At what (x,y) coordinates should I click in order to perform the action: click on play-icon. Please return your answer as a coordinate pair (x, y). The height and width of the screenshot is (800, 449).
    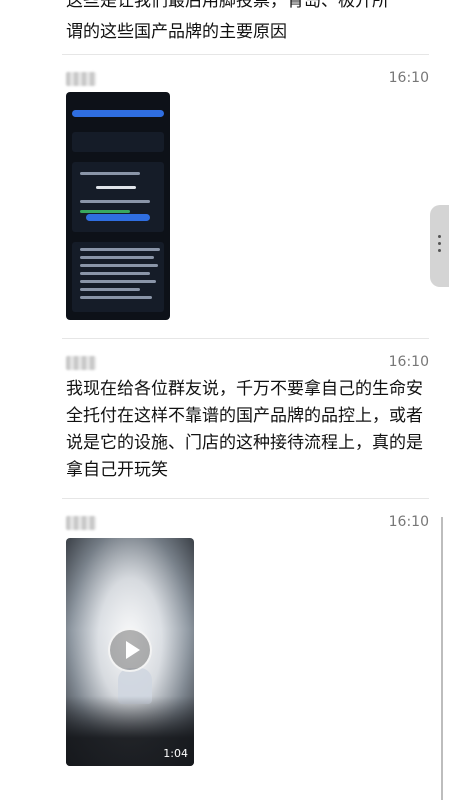
    Looking at the image, I should click on (130, 650).